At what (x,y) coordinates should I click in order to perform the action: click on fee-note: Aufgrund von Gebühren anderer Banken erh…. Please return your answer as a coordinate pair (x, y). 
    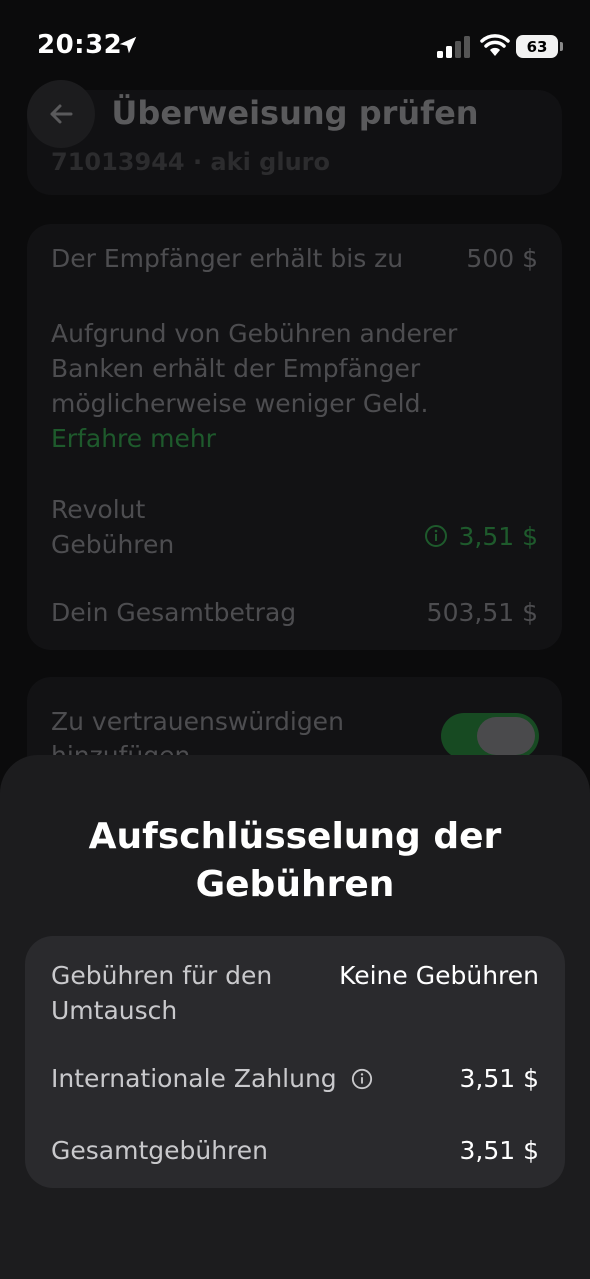
    Looking at the image, I should click on (281, 386).